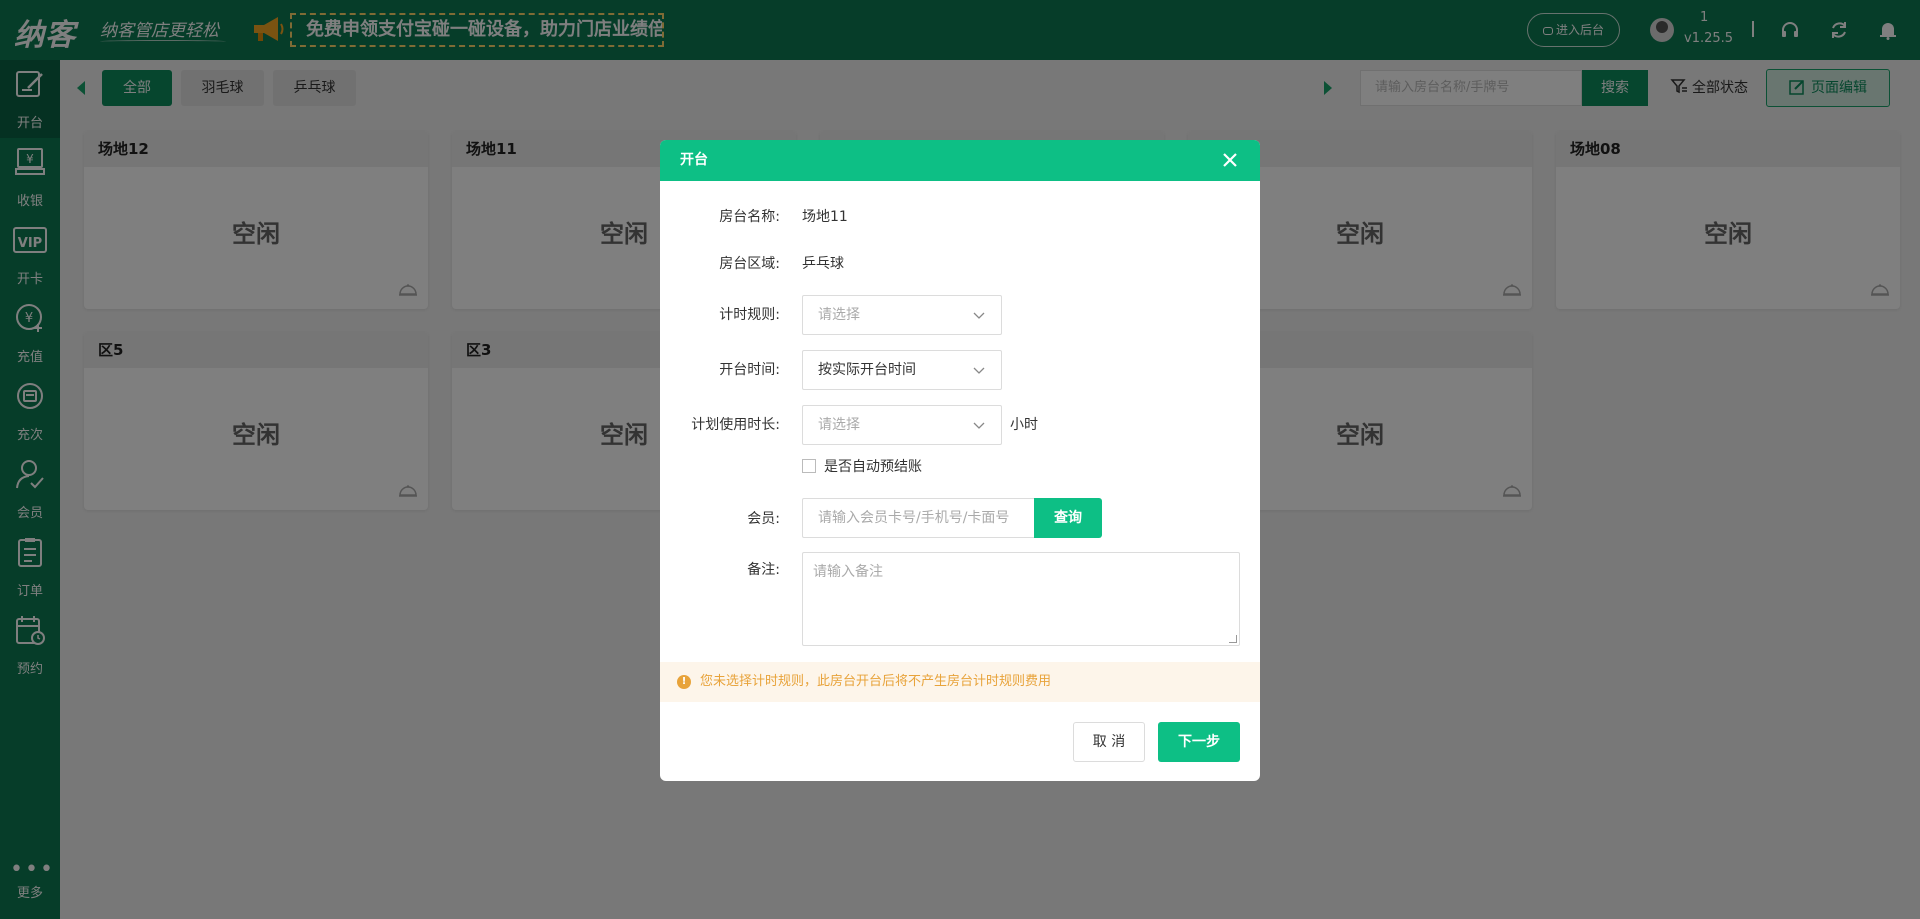 Image resolution: width=1920 pixels, height=919 pixels. Describe the element at coordinates (749, 217) in the screenshot. I see `room-name-label: 房台名称:` at that location.